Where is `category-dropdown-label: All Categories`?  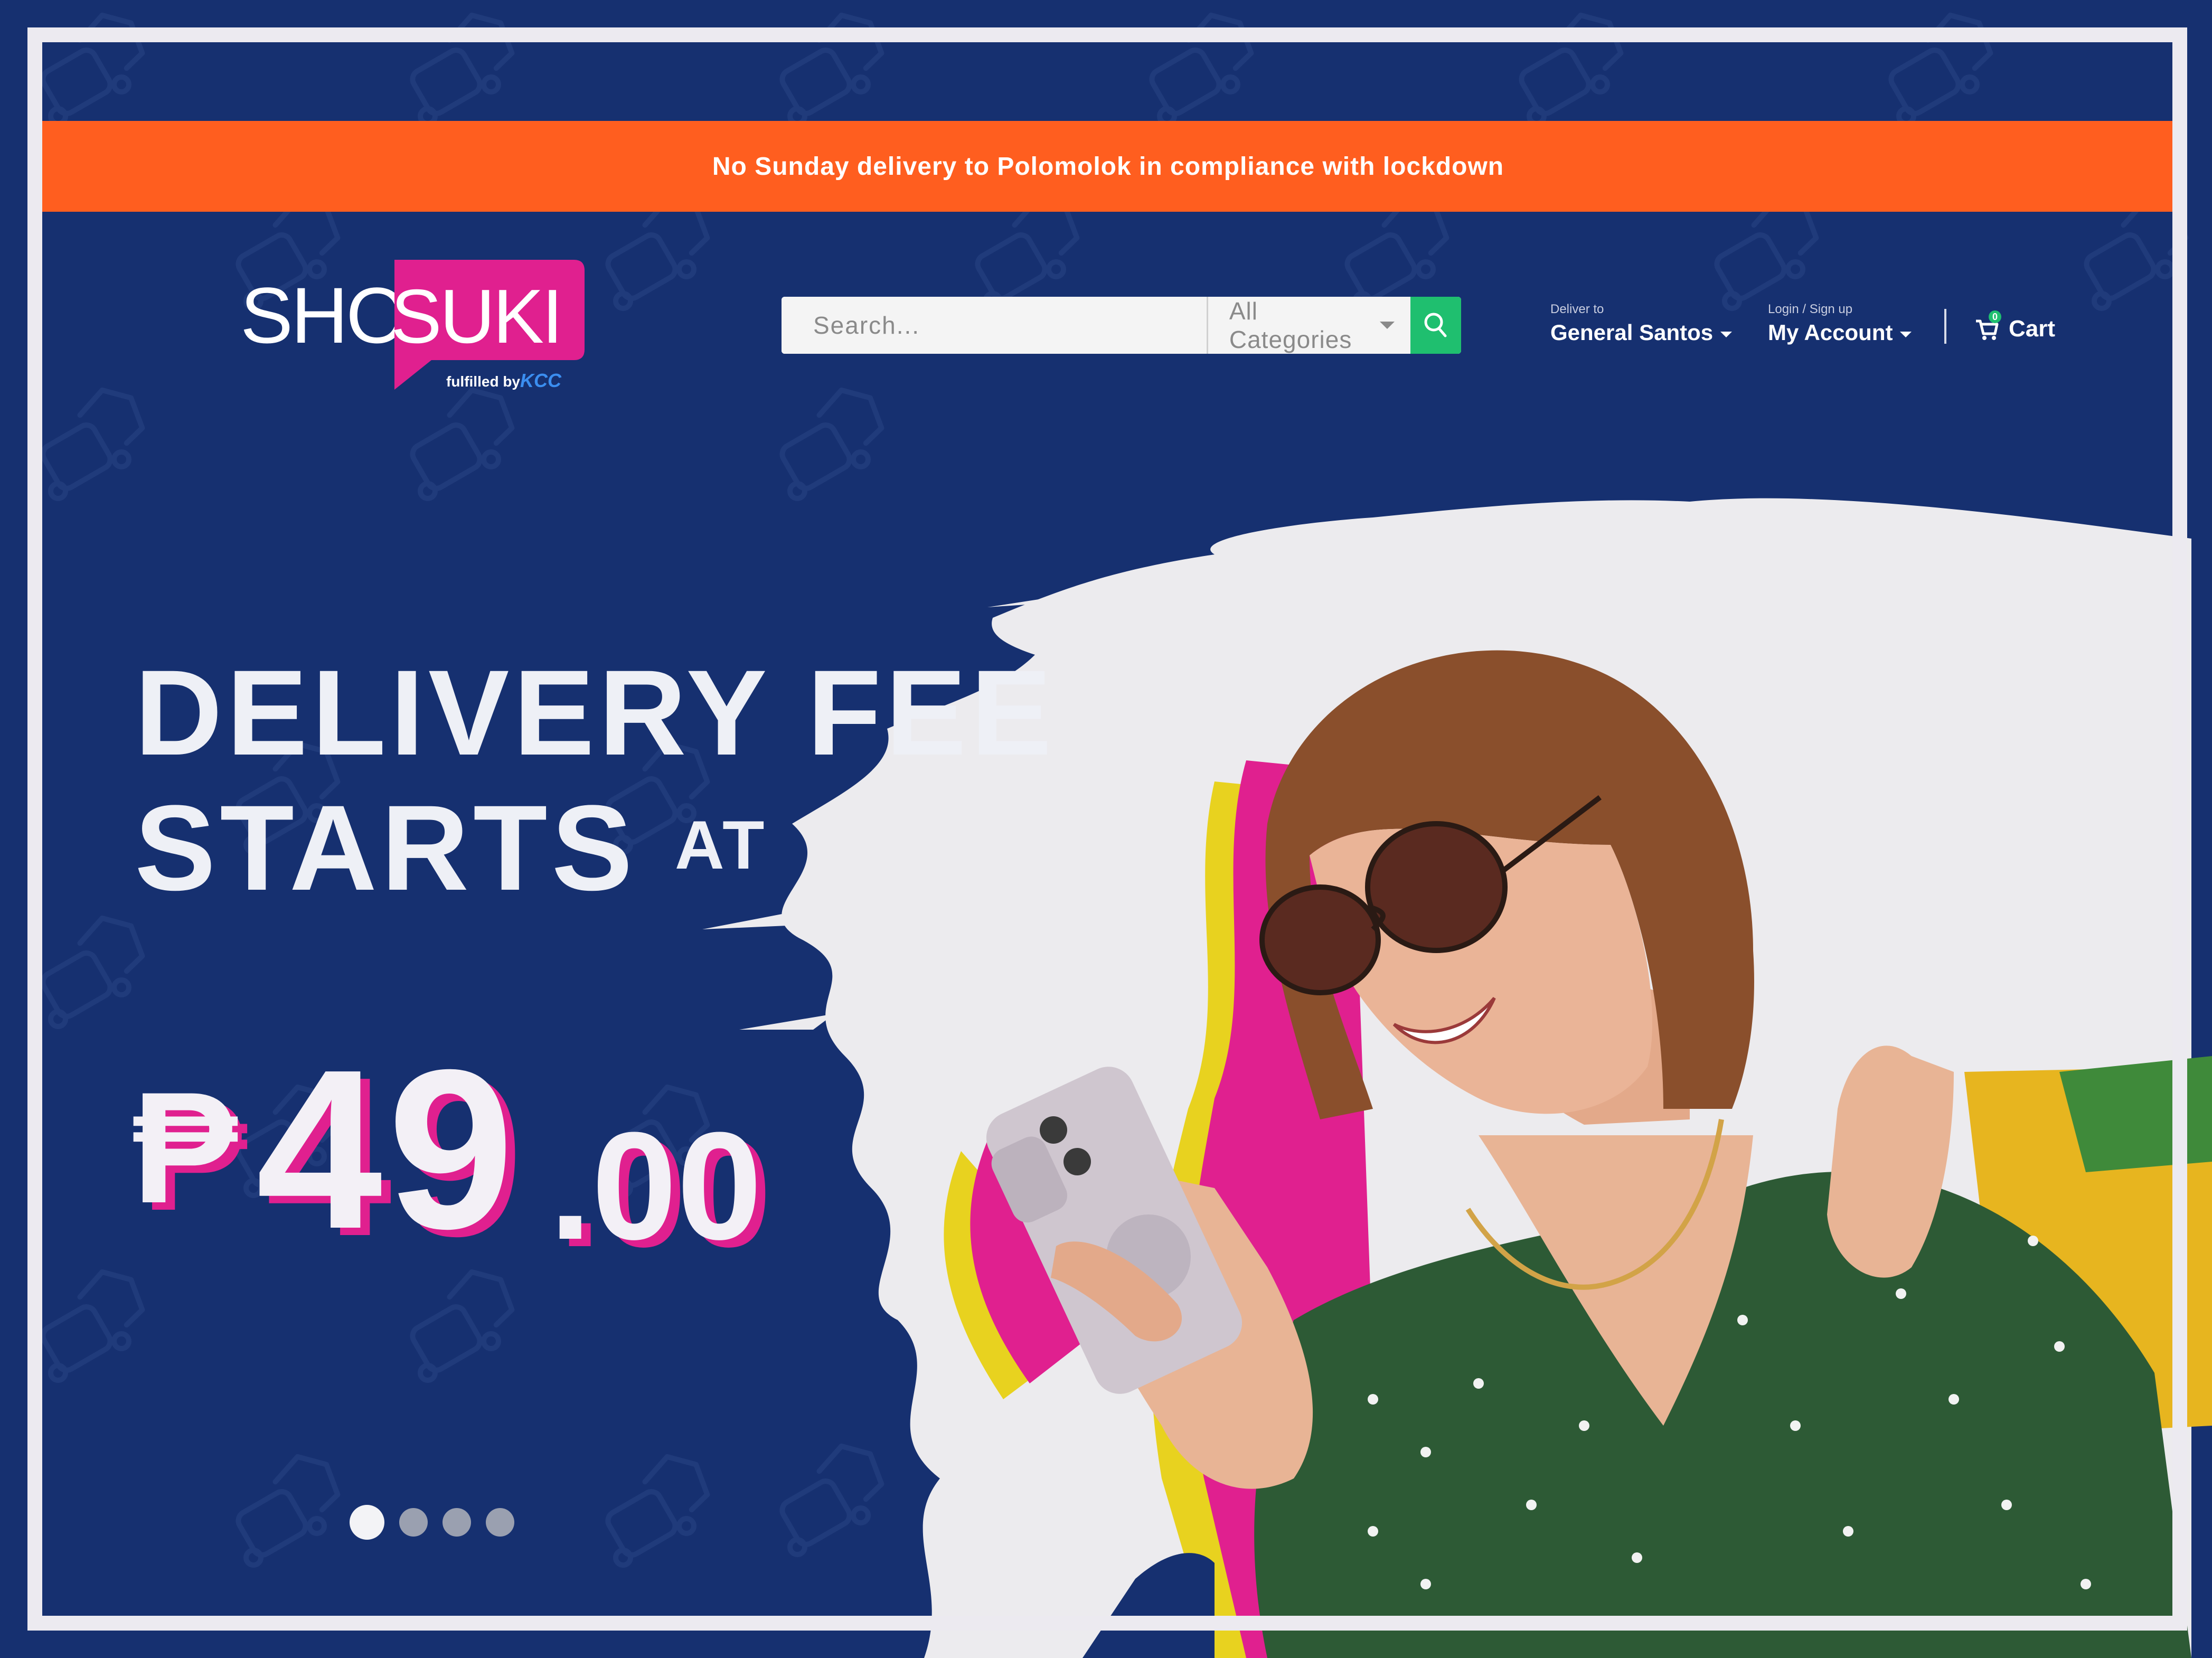 category-dropdown-label: All Categories is located at coordinates (1290, 325).